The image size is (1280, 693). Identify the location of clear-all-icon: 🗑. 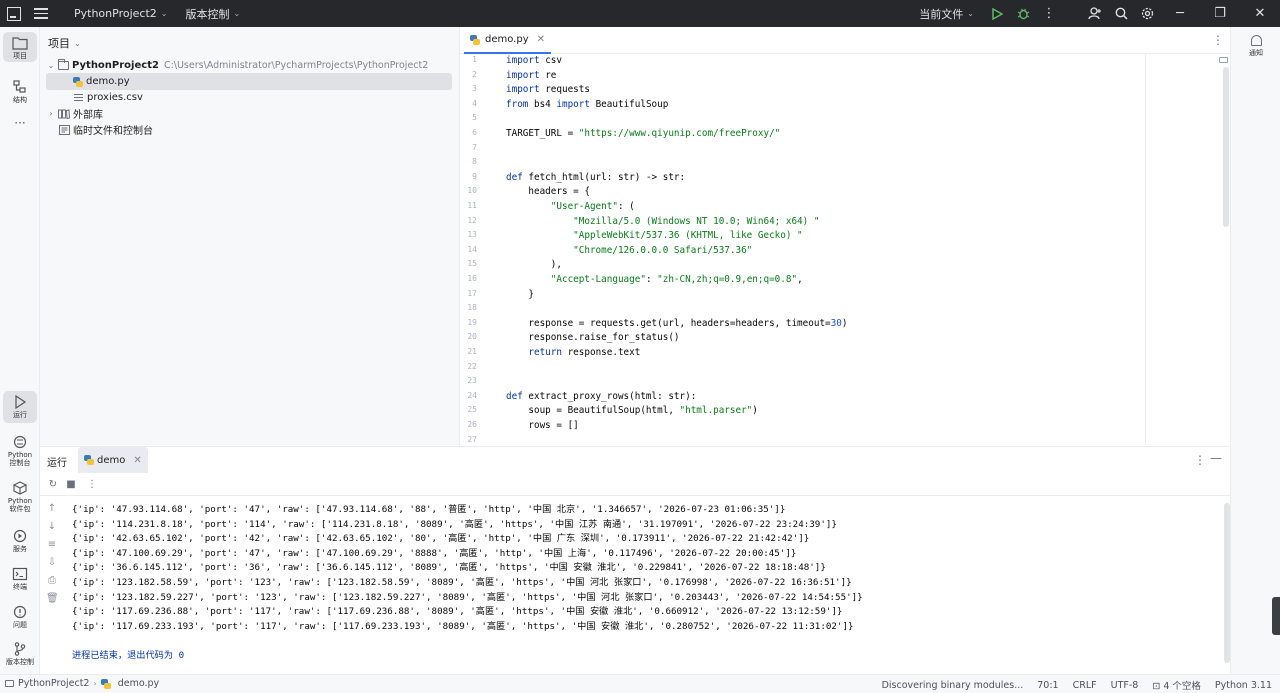
(52, 599).